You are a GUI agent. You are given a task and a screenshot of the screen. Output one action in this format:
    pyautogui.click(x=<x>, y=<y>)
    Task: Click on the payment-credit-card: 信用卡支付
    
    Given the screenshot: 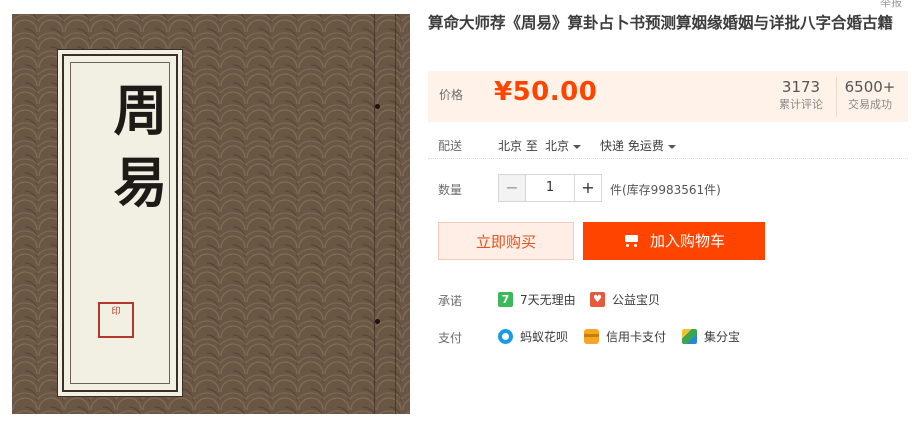 What is the action you would take?
    pyautogui.click(x=625, y=336)
    